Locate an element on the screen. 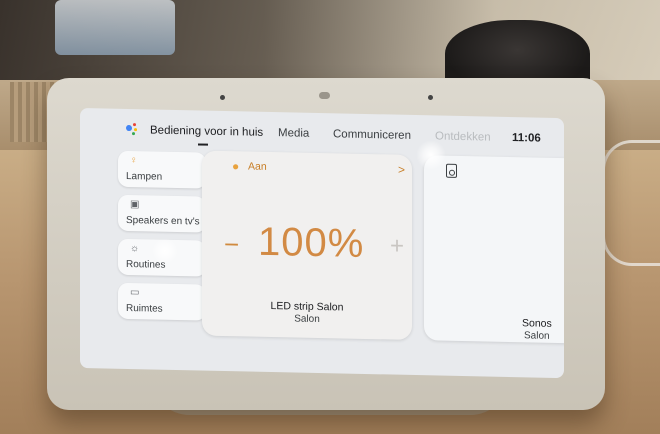 The image size is (660, 434). sidebar-item-lights: ♀ Lampen is located at coordinates (162, 169).